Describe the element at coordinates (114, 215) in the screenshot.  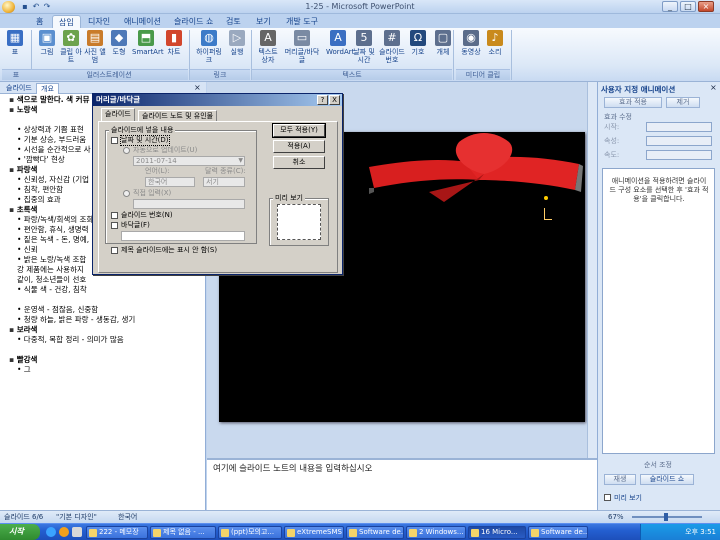
I see `slide-number-checkbox` at that location.